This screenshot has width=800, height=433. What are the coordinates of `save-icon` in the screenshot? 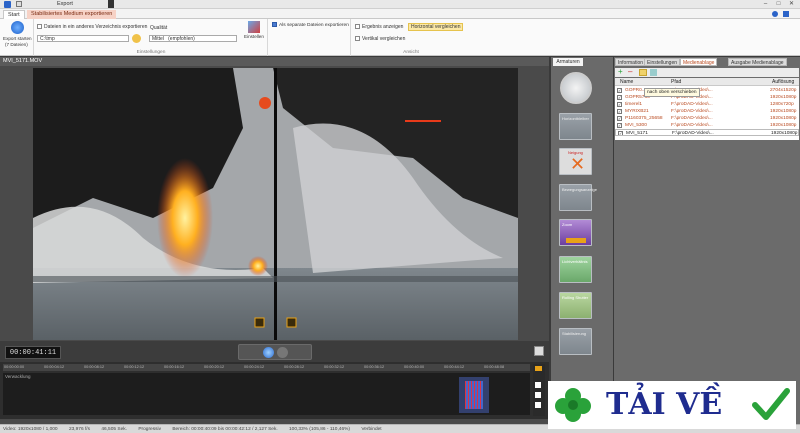 It's located at (19, 4).